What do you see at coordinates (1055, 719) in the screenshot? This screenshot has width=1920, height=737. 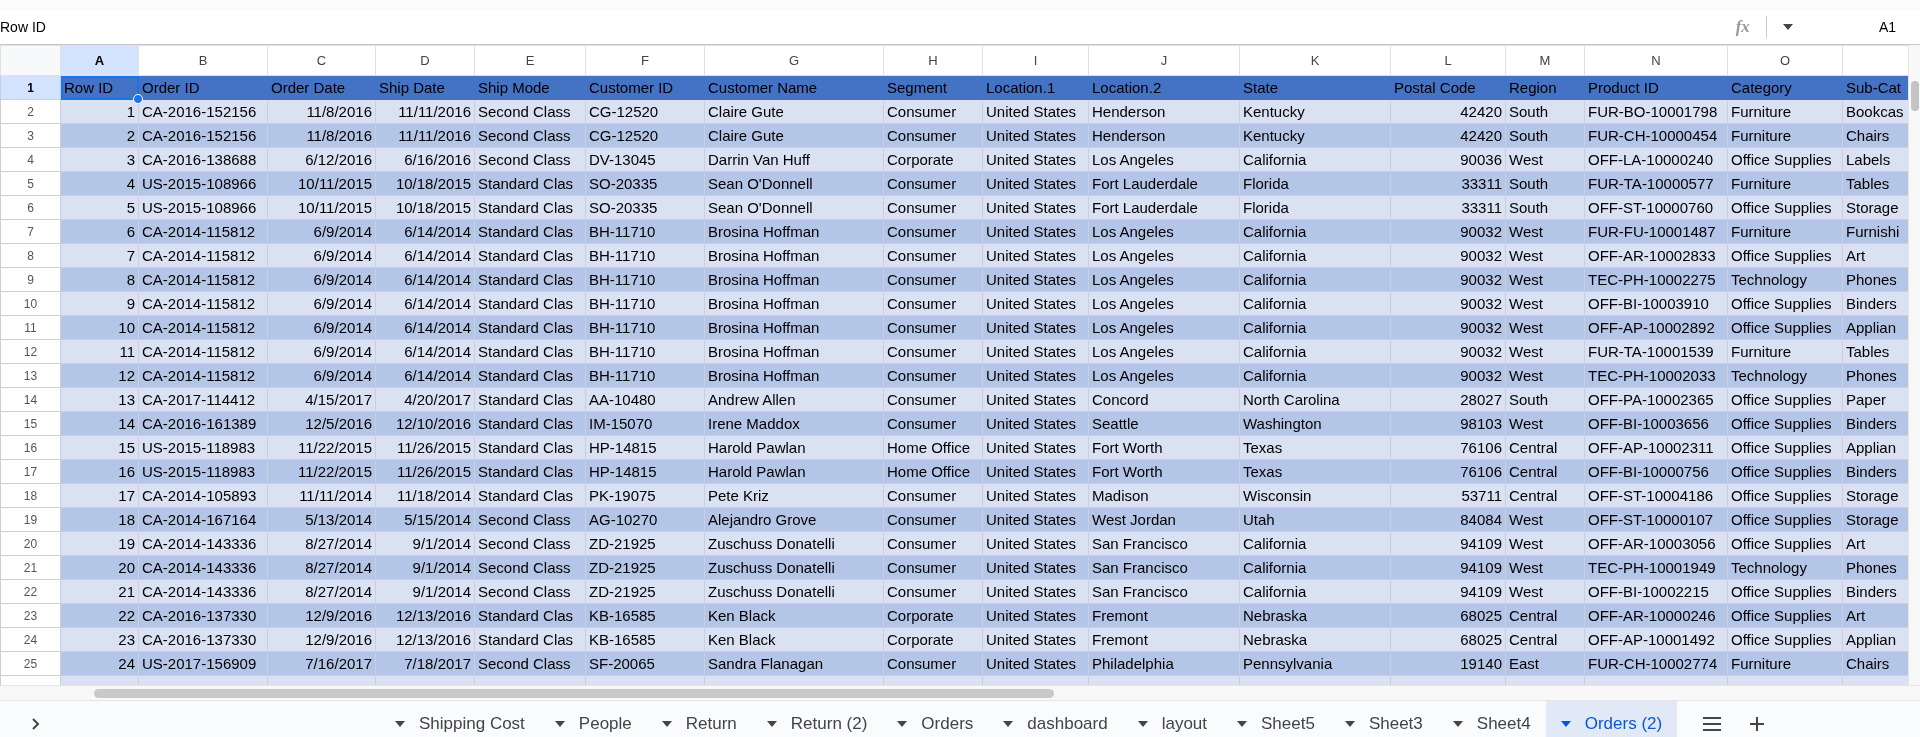 I see `sheet-tab: dashboard` at bounding box center [1055, 719].